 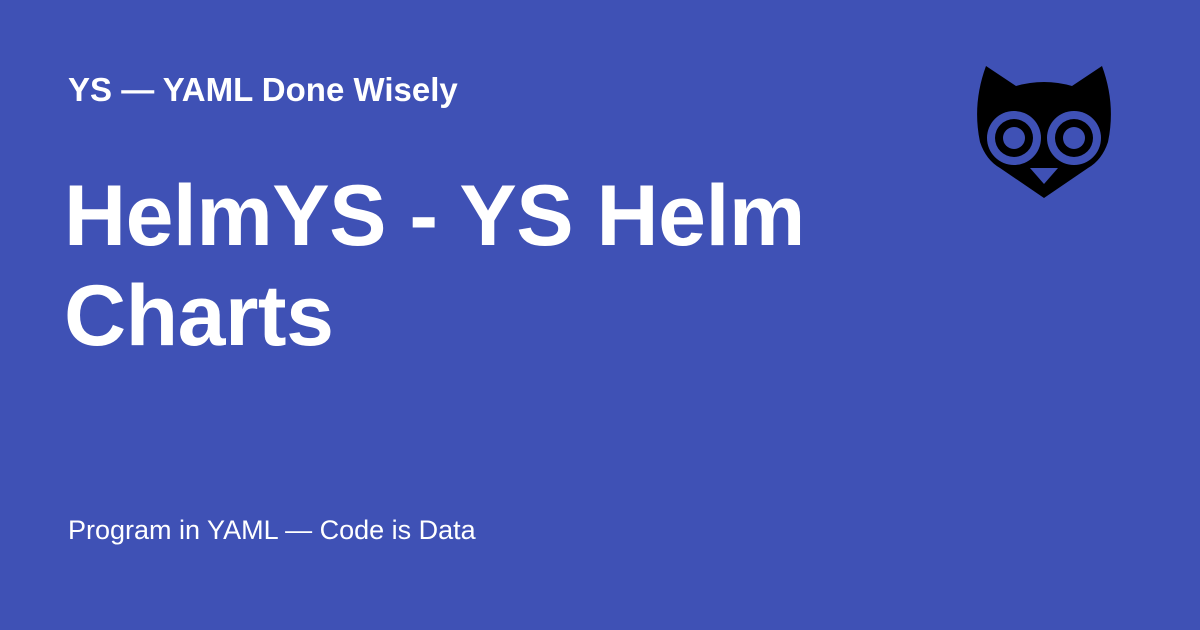 What do you see at coordinates (272, 530) in the screenshot?
I see `tagline: Program in YAML — Code is Data` at bounding box center [272, 530].